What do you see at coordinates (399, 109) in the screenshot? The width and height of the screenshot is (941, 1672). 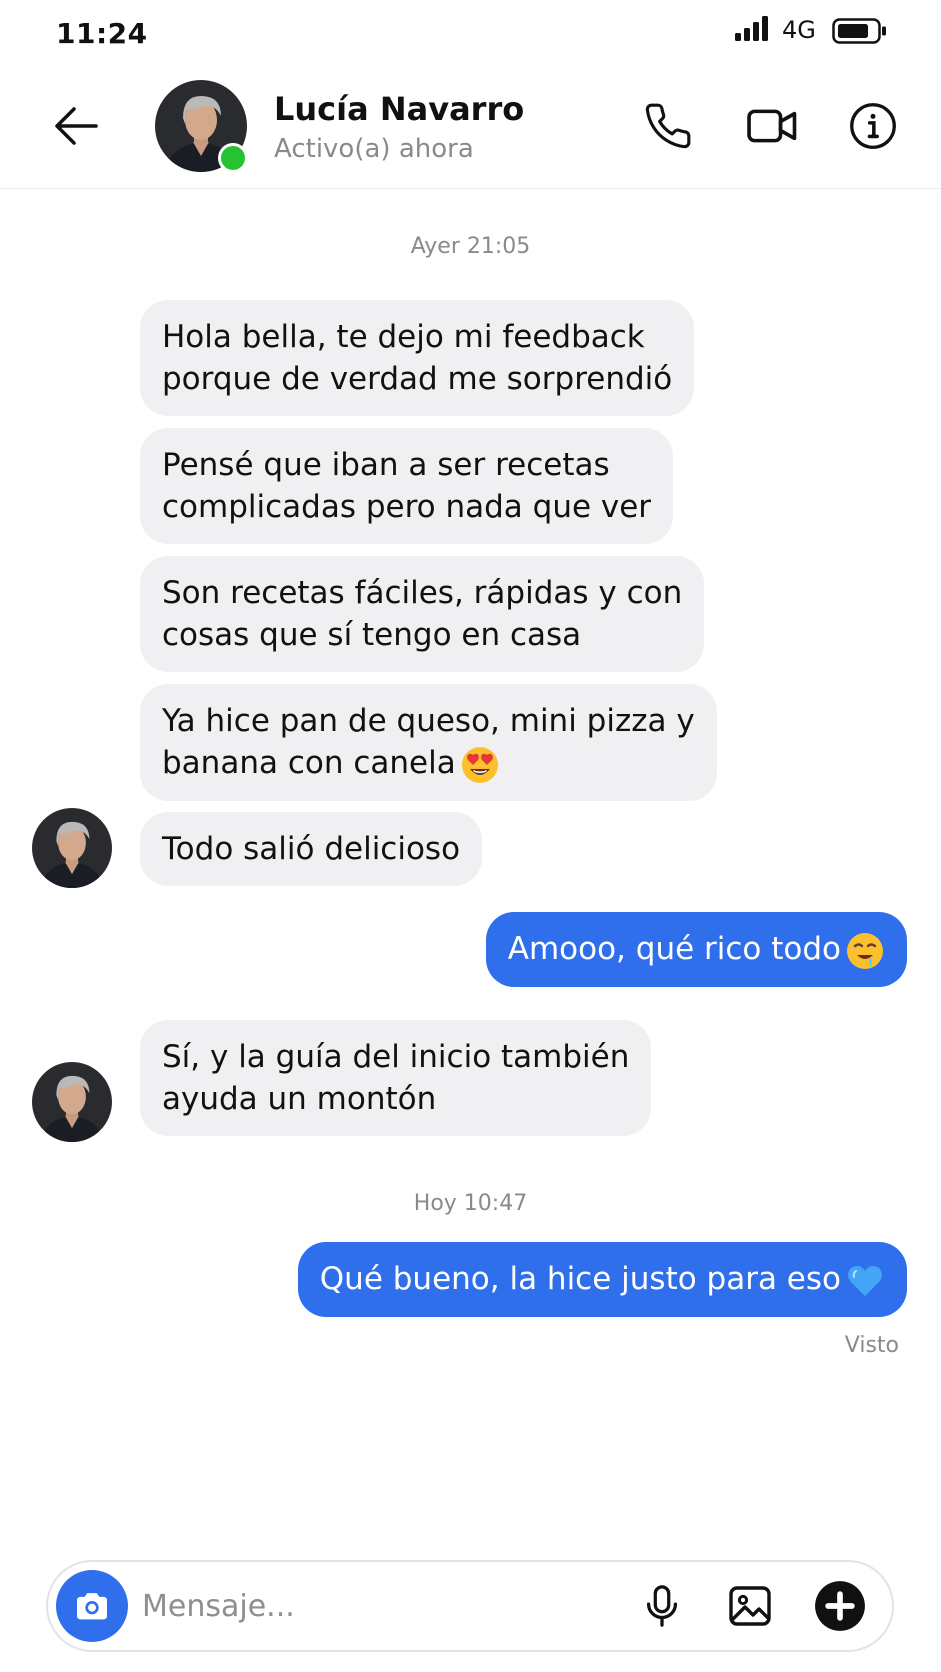 I see `contact-name: Lucía Navarro` at bounding box center [399, 109].